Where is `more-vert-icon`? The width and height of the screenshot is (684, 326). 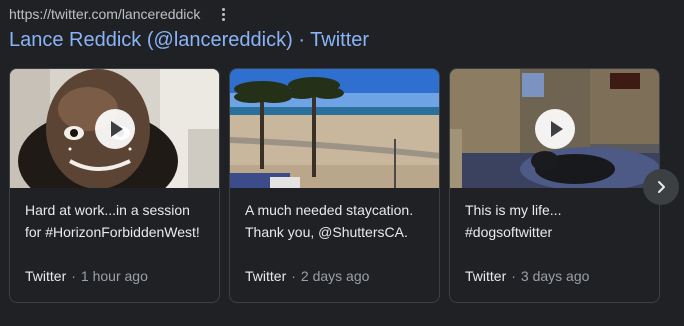
more-vert-icon is located at coordinates (223, 14).